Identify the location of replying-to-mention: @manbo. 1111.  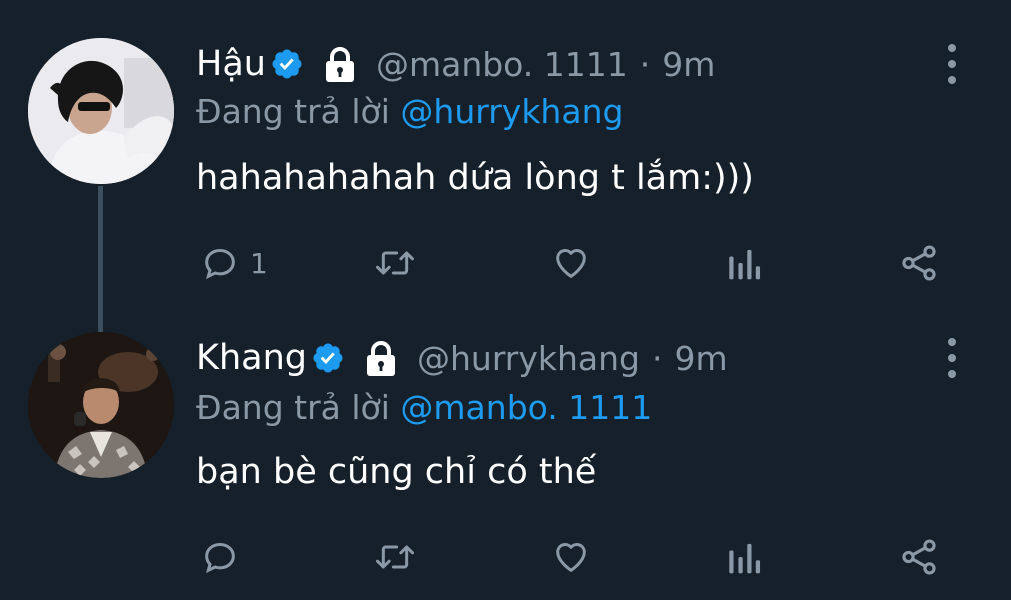
(526, 407).